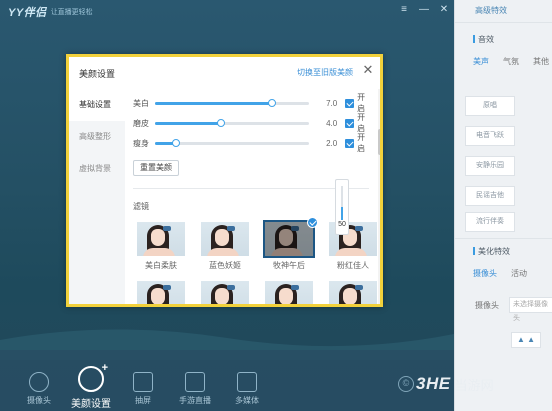 The width and height of the screenshot is (552, 411). What do you see at coordinates (404, 9) in the screenshot?
I see `menu-icon: ≡` at bounding box center [404, 9].